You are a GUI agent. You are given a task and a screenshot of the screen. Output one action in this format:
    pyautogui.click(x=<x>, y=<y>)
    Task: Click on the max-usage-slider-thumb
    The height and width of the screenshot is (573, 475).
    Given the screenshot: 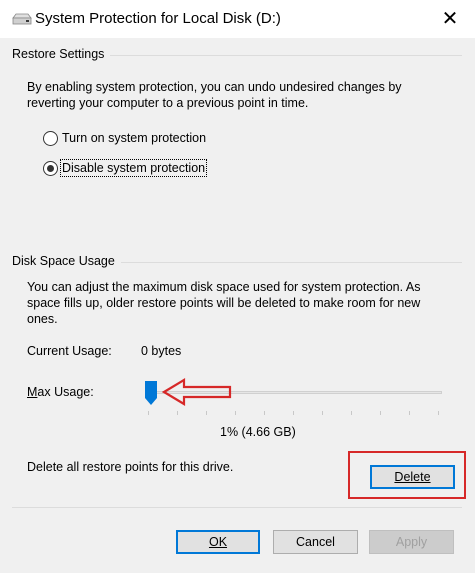 What is the action you would take?
    pyautogui.click(x=151, y=393)
    